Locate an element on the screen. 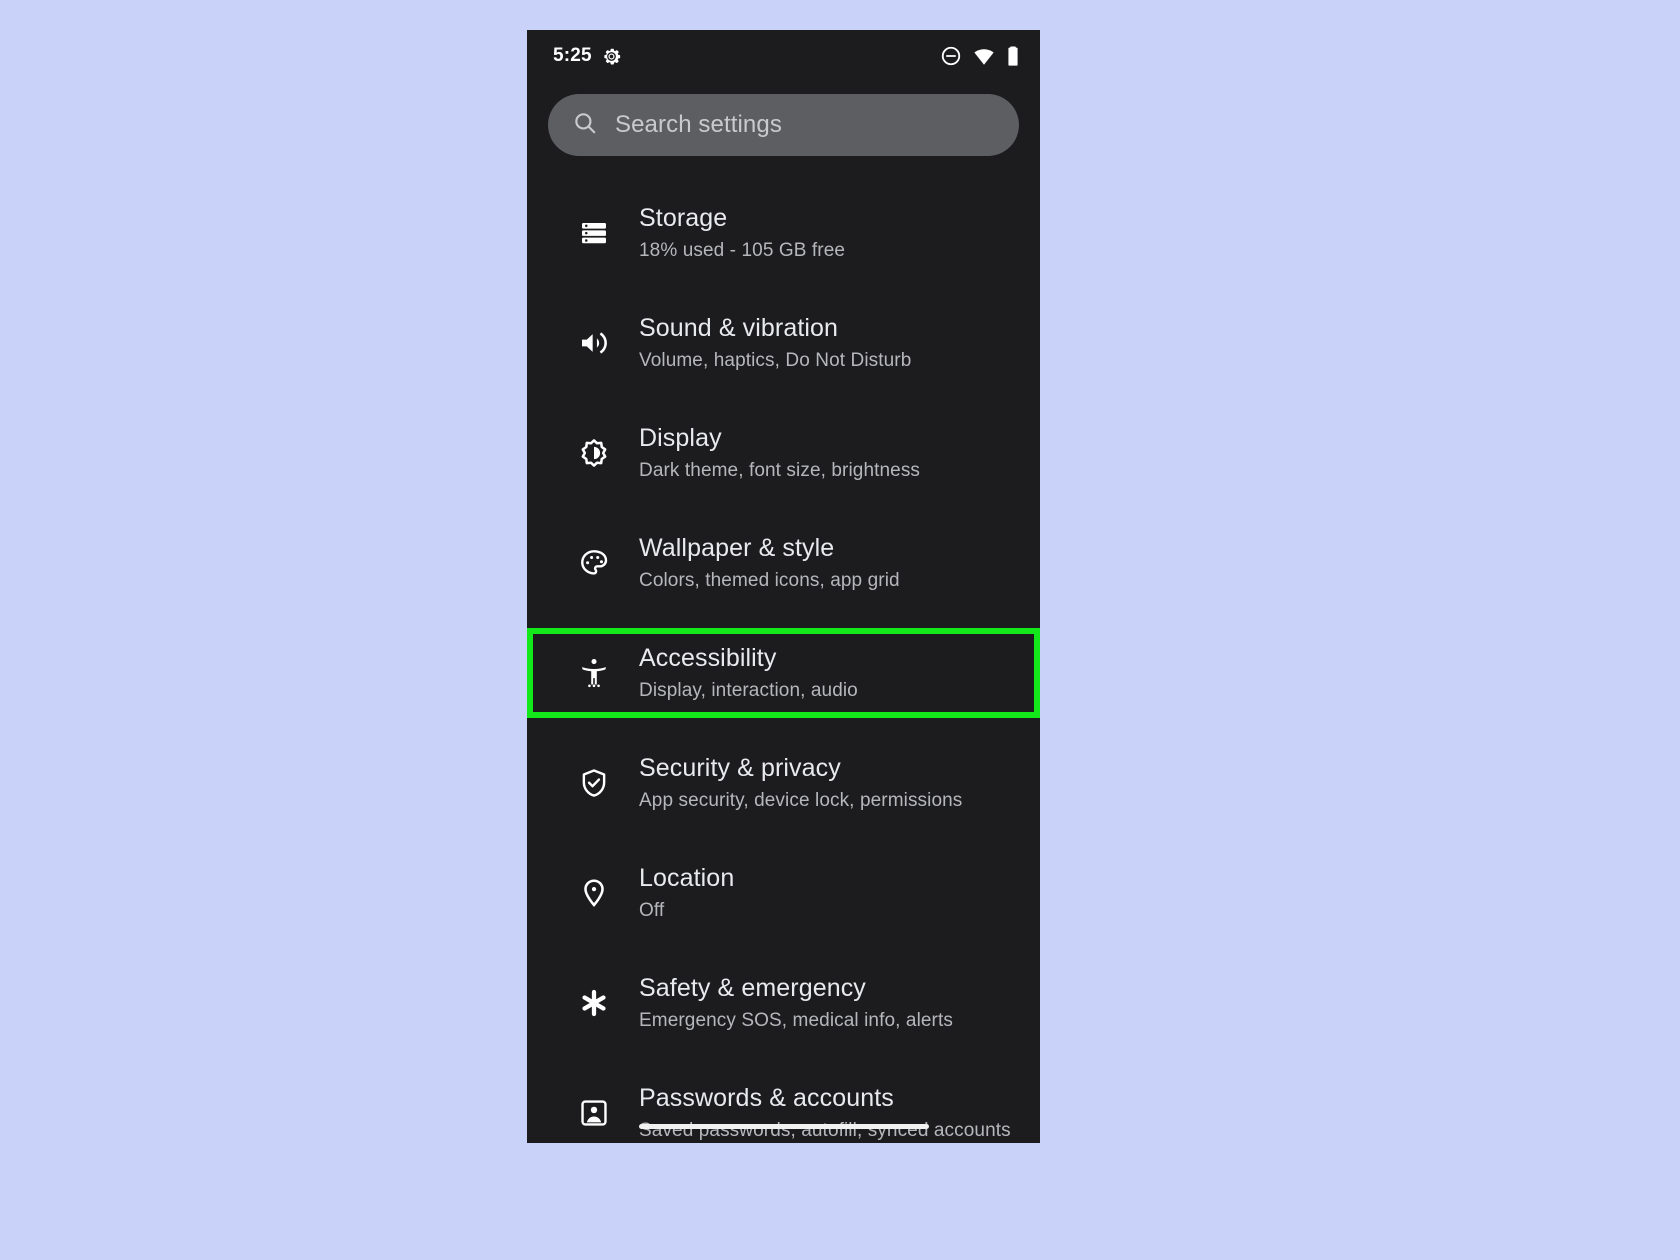  navigation-gesture-bar is located at coordinates (783, 1126).